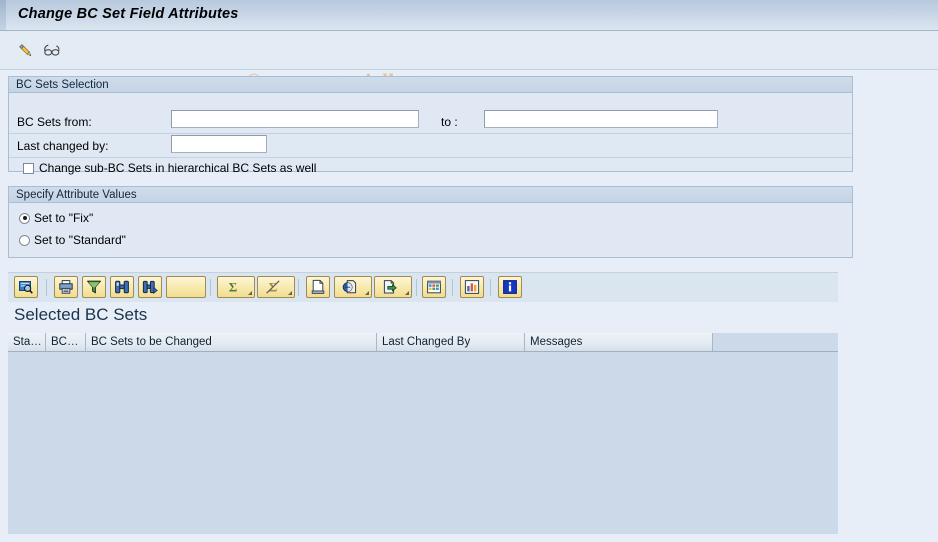 The image size is (938, 542). I want to click on radio-set-to-standard, so click(24, 240).